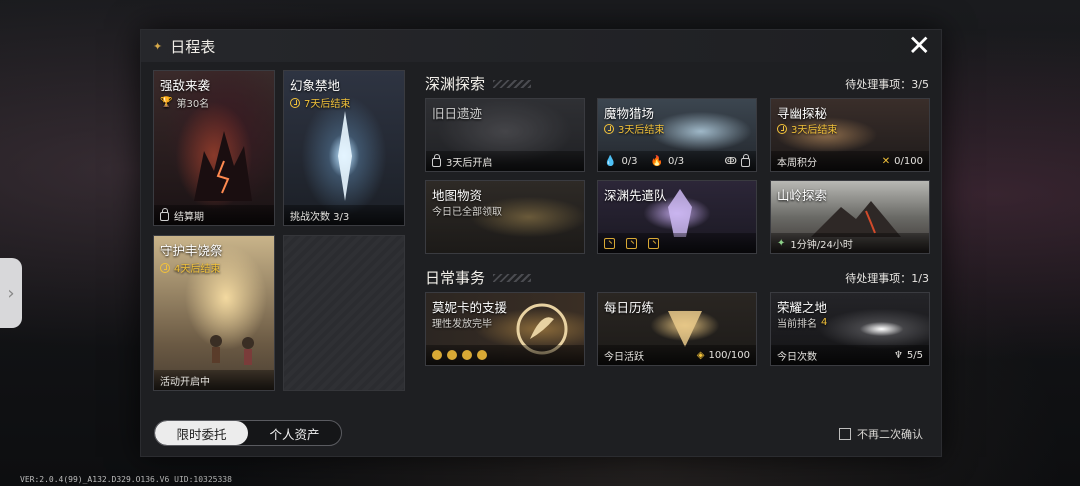  What do you see at coordinates (469, 163) in the screenshot?
I see `status-text: 3天后开启` at bounding box center [469, 163].